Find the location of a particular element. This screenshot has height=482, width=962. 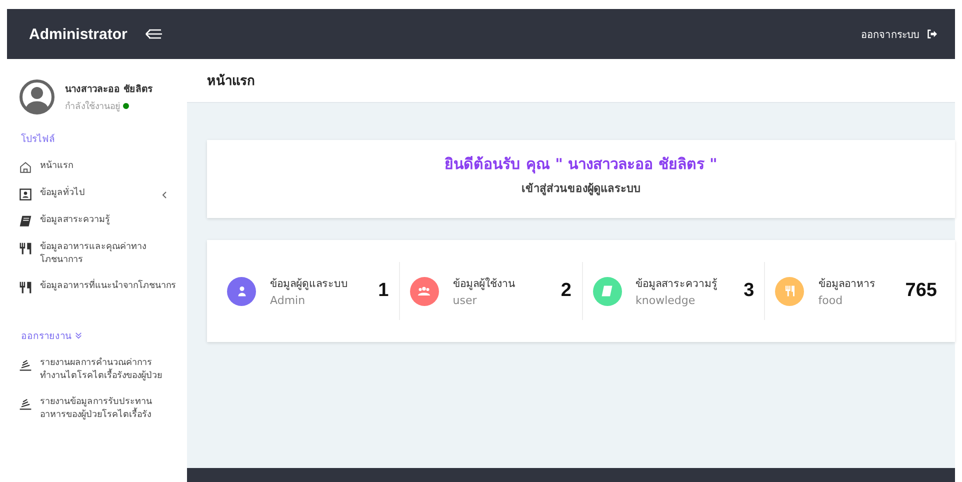

stat-sublabel: knowledge is located at coordinates (666, 300).